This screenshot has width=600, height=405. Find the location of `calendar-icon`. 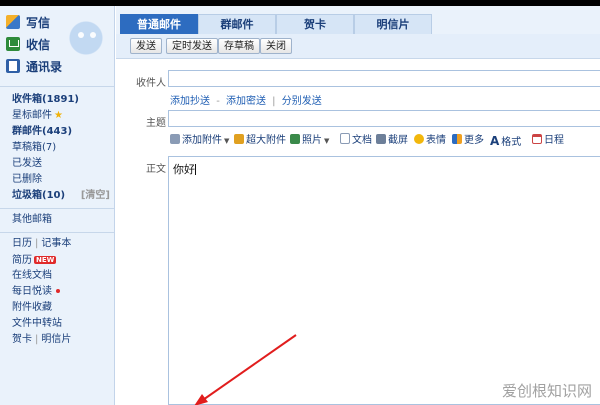

calendar-icon is located at coordinates (537, 139).